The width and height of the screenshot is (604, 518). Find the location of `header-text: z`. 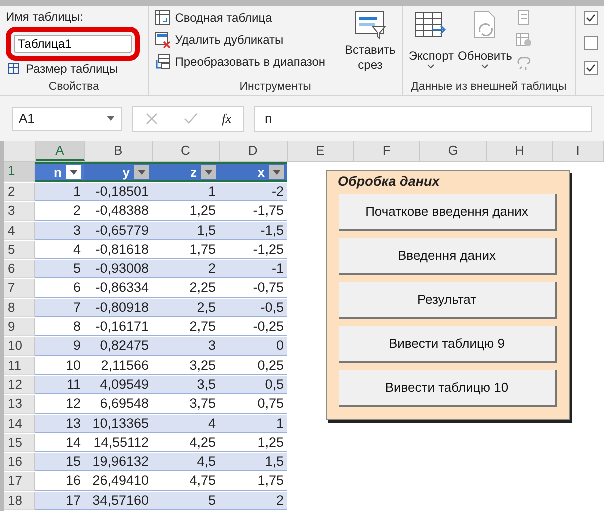

header-text: z is located at coordinates (193, 172).